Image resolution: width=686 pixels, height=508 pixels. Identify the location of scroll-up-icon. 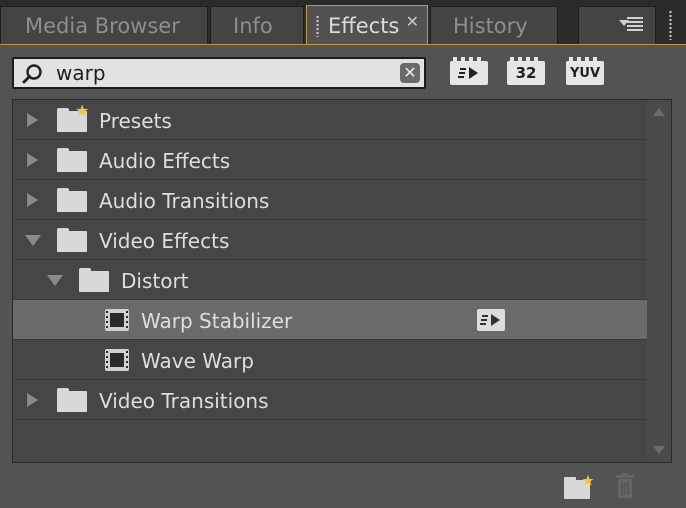
(659, 112).